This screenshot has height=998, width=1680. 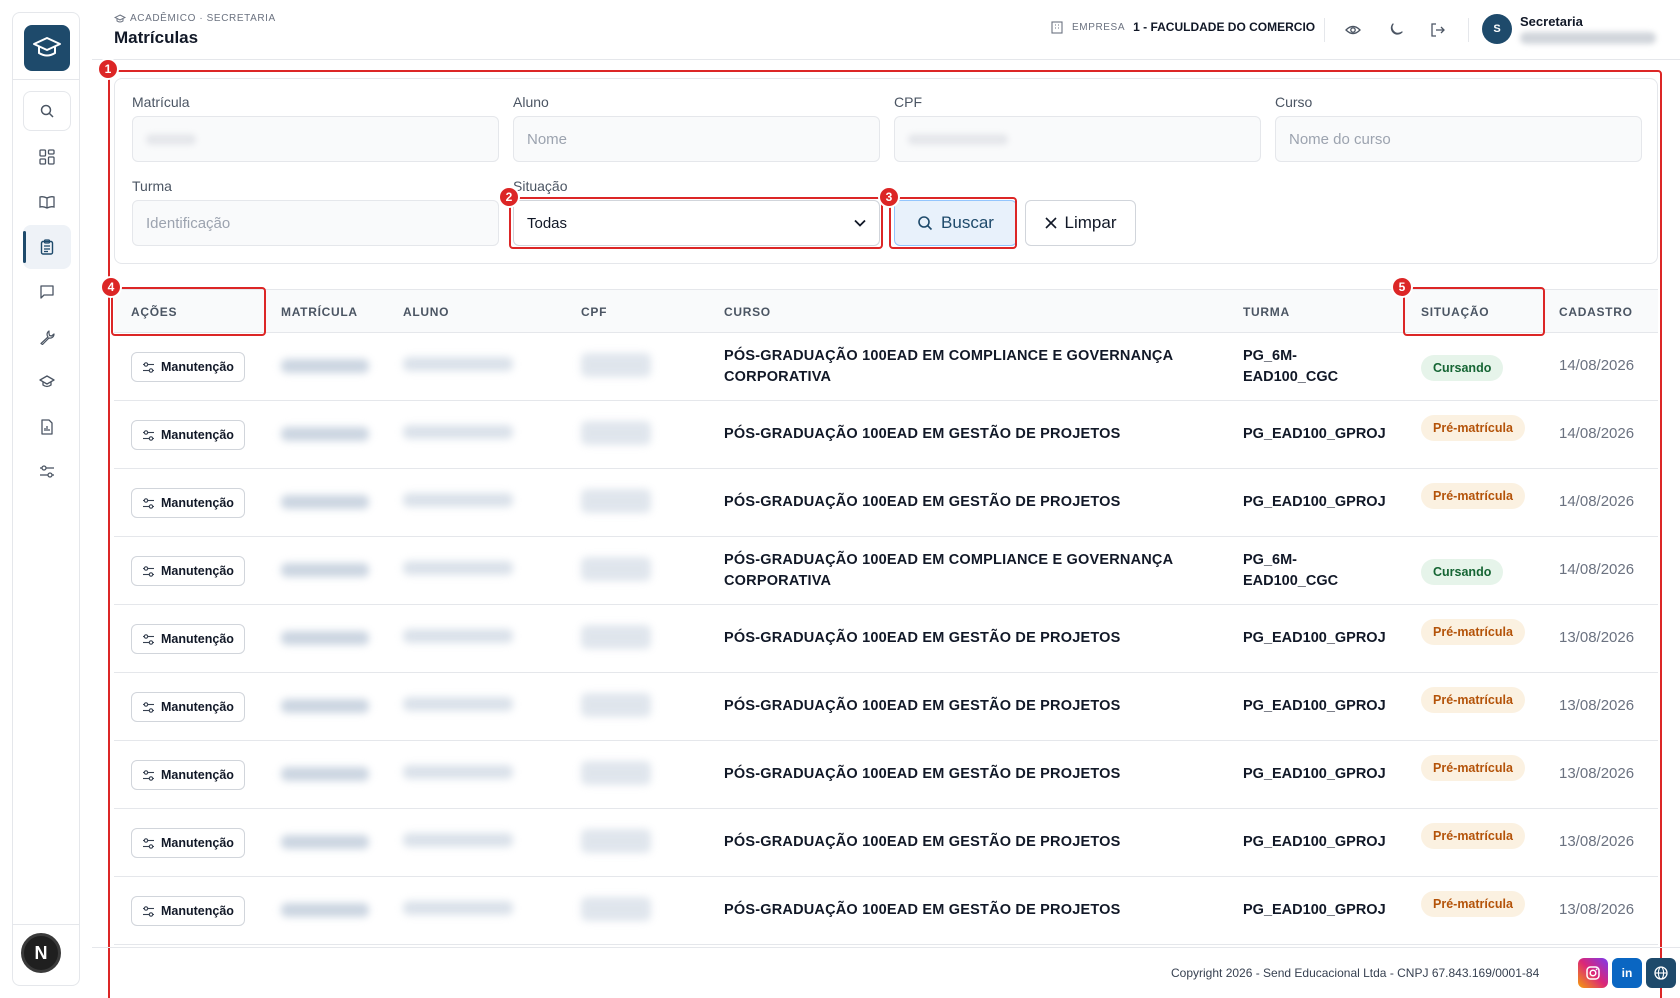 I want to click on globe-icon, so click(x=1661, y=973).